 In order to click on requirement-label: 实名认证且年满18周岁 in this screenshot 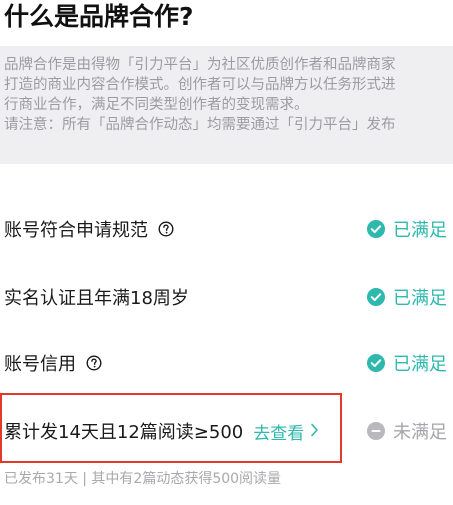, I will do `click(96, 298)`.